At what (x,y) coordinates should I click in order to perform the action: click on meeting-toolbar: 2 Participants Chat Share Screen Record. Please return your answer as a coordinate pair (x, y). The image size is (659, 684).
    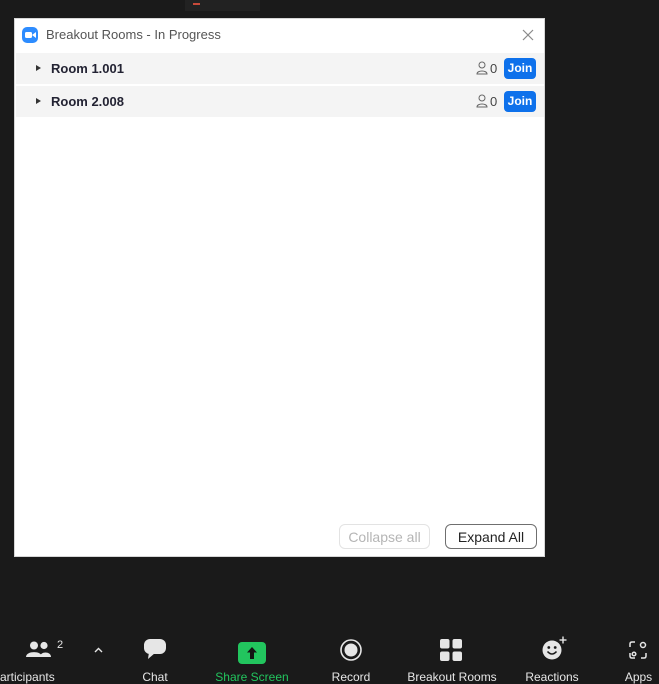
    Looking at the image, I should click on (329, 654).